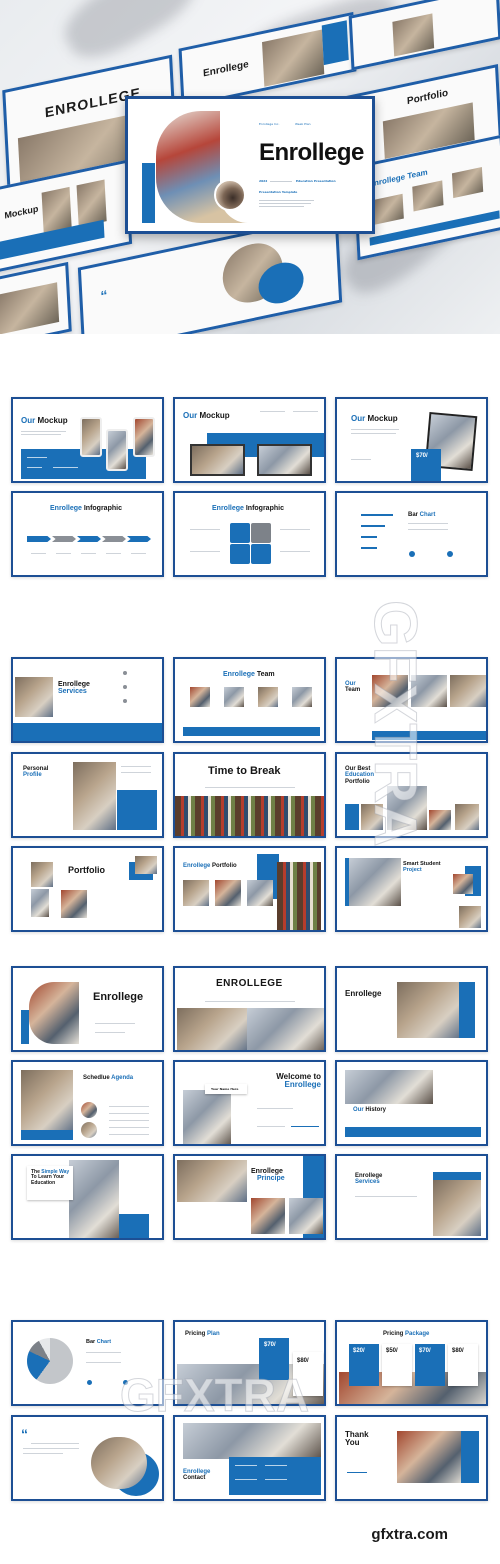  What do you see at coordinates (91, 1342) in the screenshot?
I see `title-text: Bar` at bounding box center [91, 1342].